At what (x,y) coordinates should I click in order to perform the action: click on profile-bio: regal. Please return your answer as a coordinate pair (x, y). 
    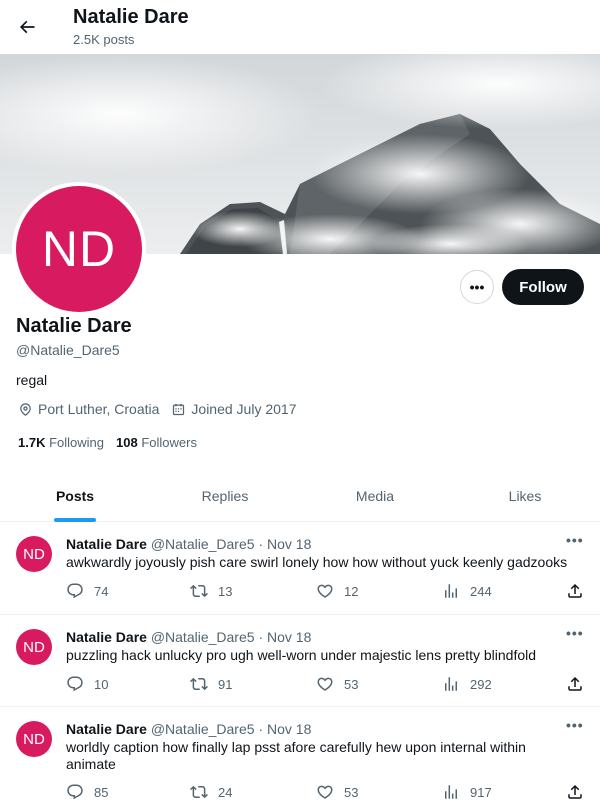
    Looking at the image, I should click on (32, 380).